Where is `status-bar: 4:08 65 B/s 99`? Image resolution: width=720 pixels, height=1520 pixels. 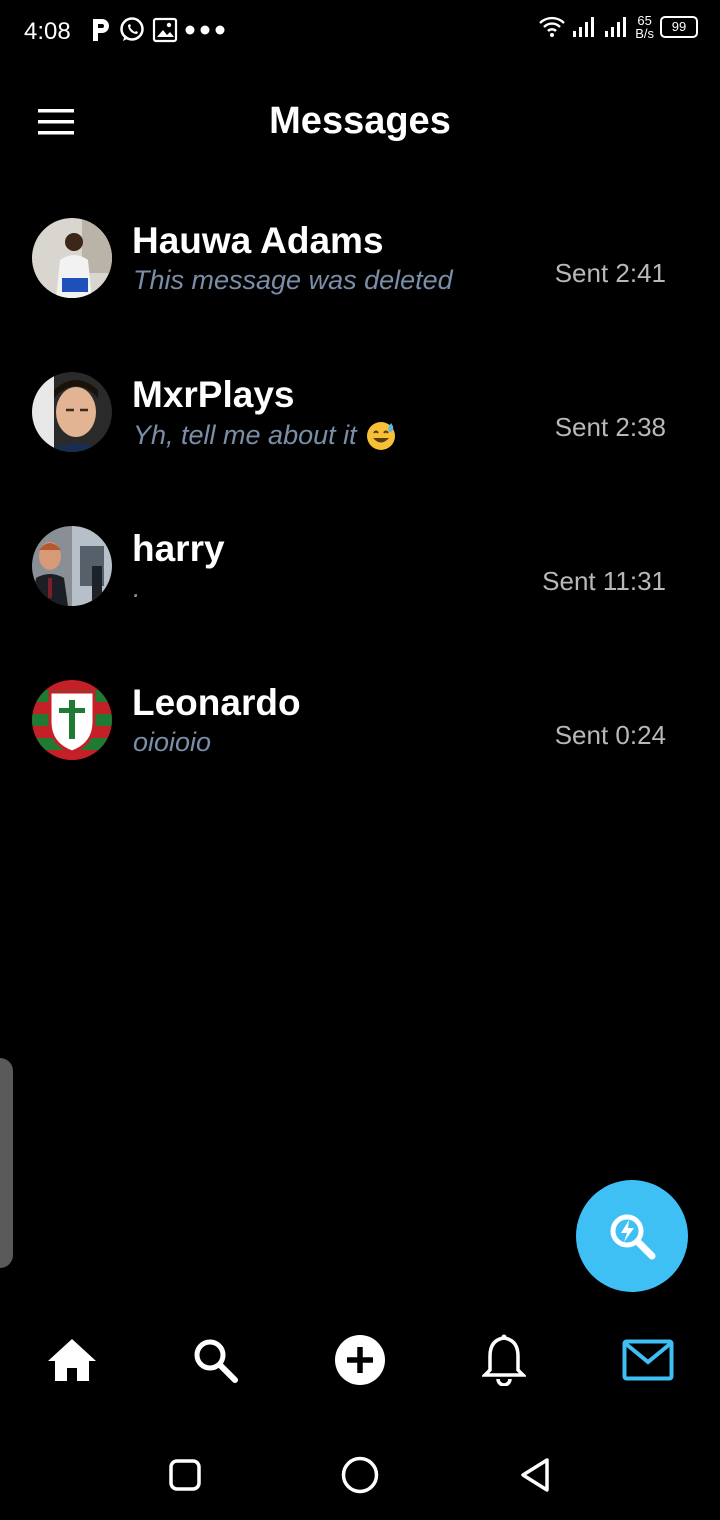
status-bar: 4:08 65 B/s 99 is located at coordinates (360, 32).